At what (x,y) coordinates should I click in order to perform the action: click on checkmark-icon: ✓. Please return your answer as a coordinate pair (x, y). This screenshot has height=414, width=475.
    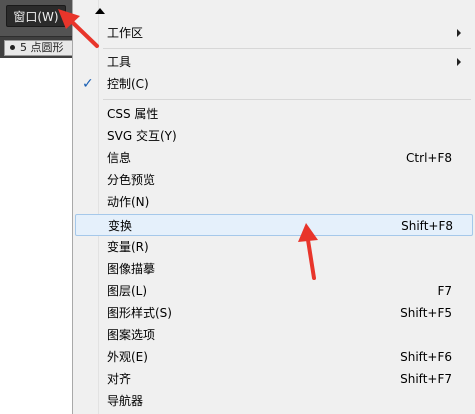
    Looking at the image, I should click on (88, 84).